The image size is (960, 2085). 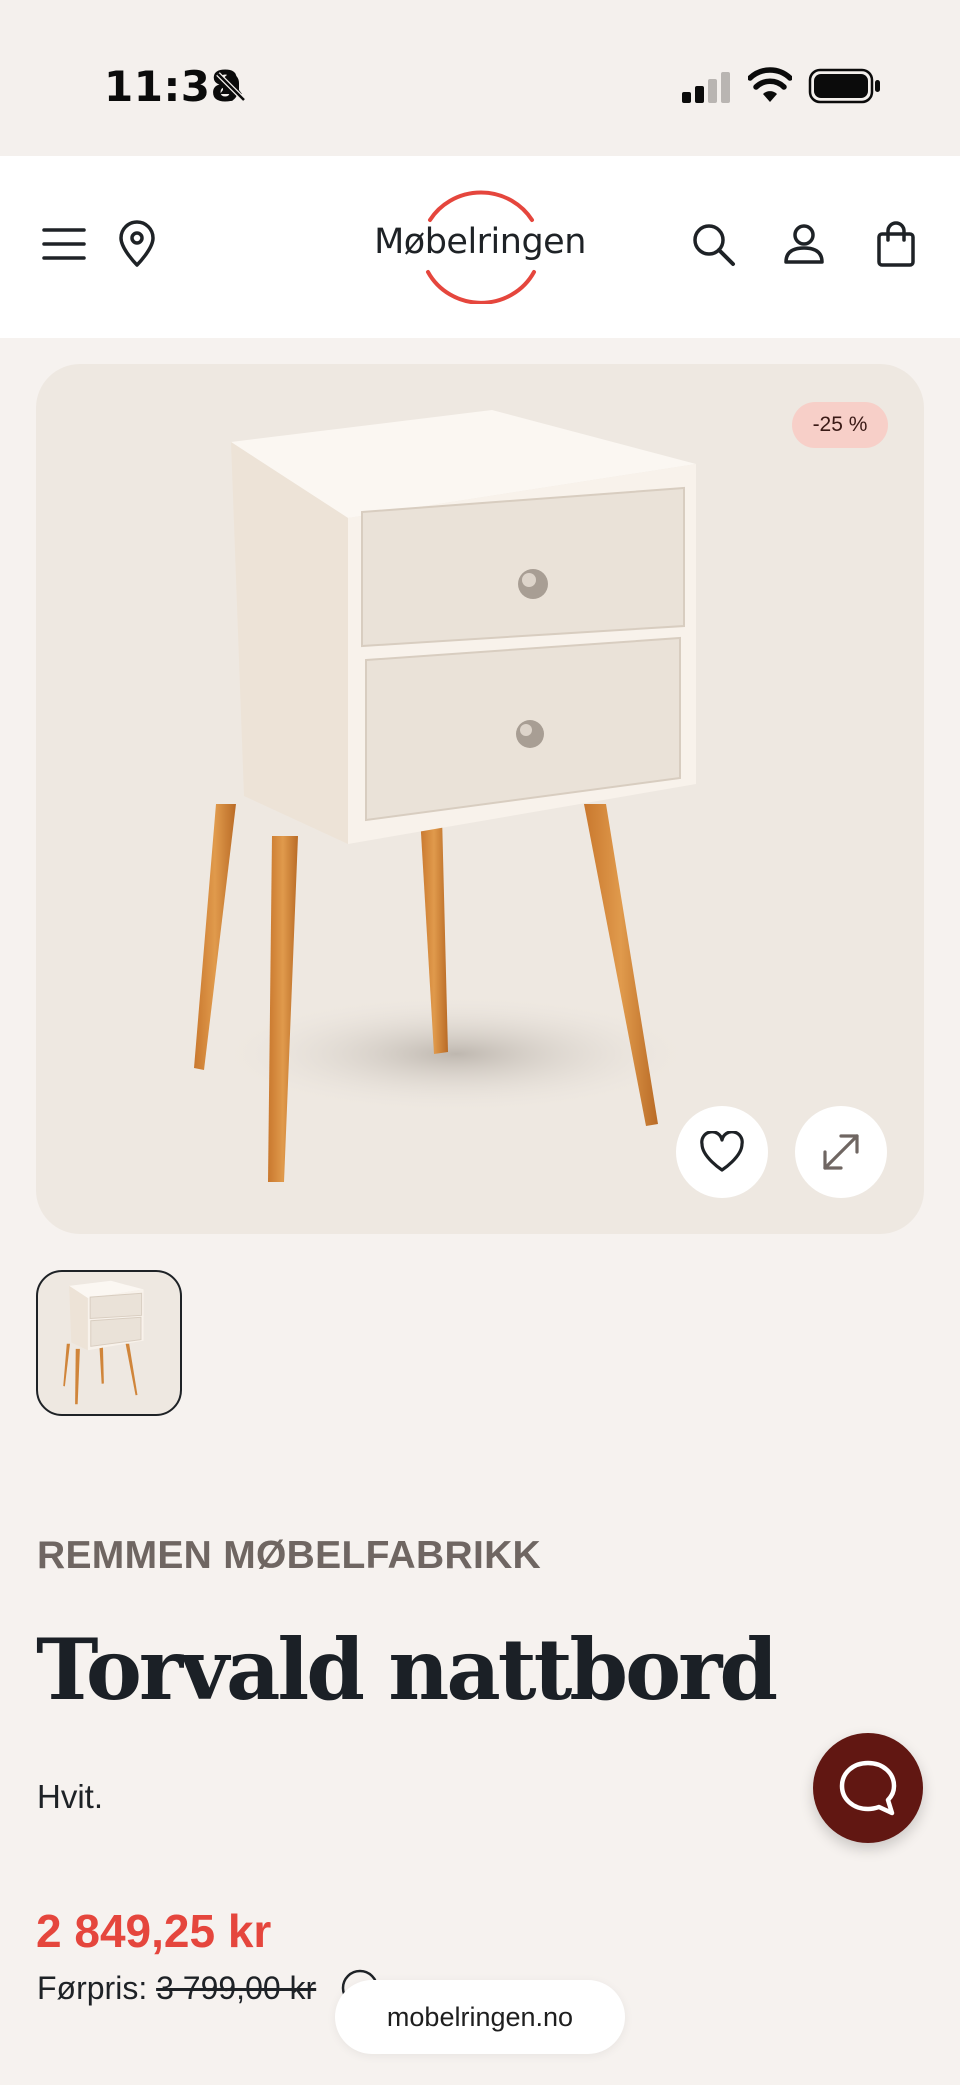 What do you see at coordinates (70, 1796) in the screenshot?
I see `product-color: Hvit.` at bounding box center [70, 1796].